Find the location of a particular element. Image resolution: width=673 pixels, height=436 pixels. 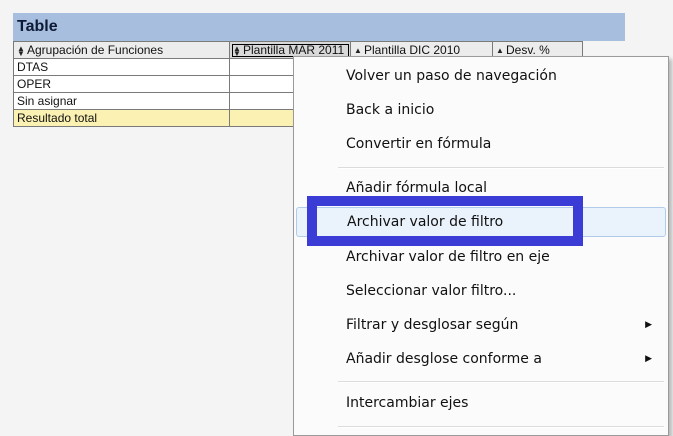

column-header-agrupacion: ▲ ▼ Agrupación de Funciones is located at coordinates (121, 50).